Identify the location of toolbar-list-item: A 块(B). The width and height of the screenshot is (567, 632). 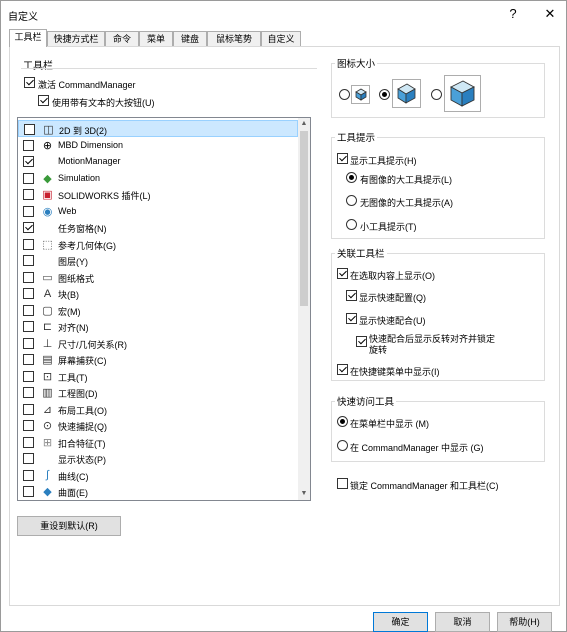
(158, 293).